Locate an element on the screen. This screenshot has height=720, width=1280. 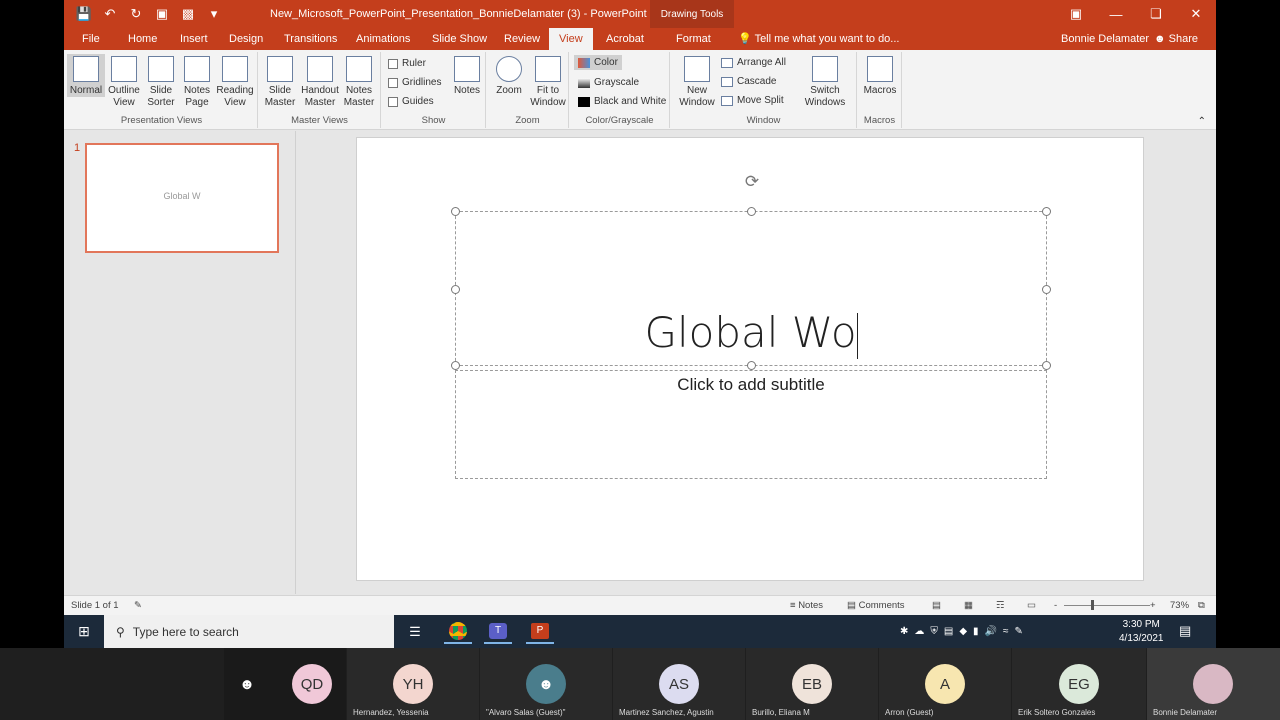
participant-tile: EB Burillo, Eliana M is located at coordinates (812, 684).